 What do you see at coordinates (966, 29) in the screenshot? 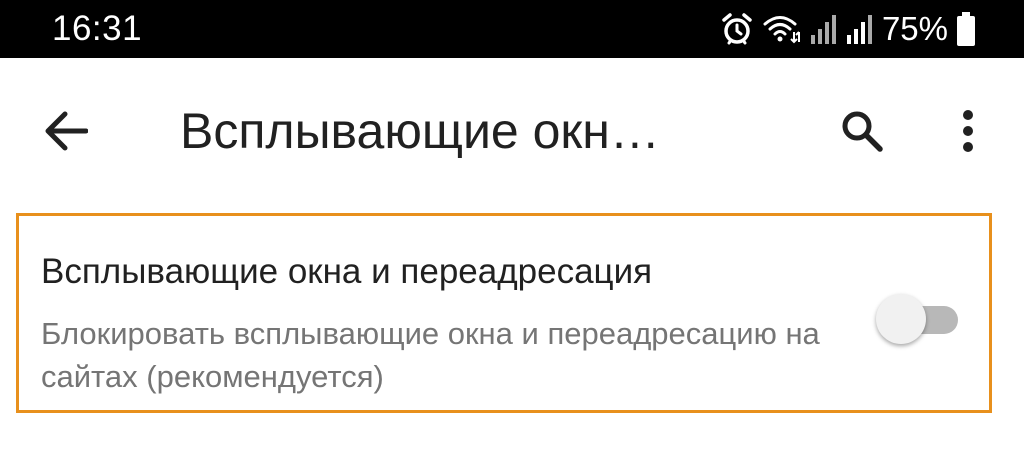
I see `battery-icon` at bounding box center [966, 29].